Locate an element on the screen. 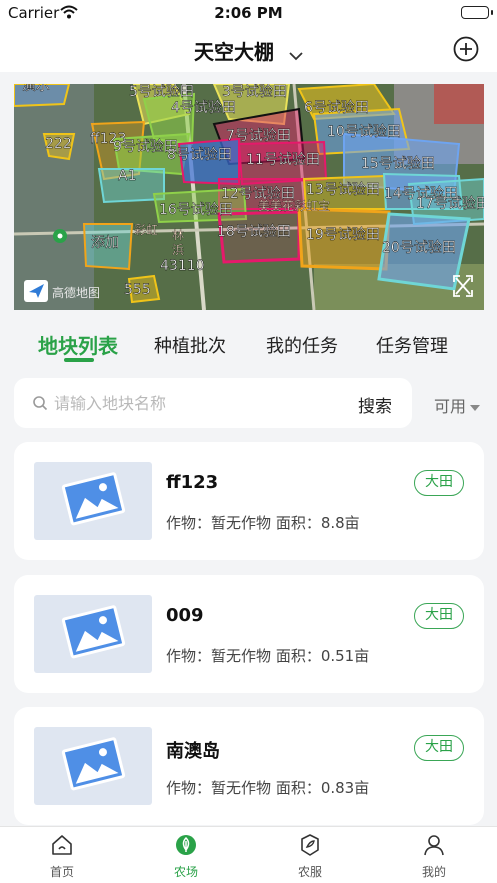 This screenshot has width=497, height=883. plot-meta: 作物：暂无作物 面积：0.51亩 is located at coordinates (267, 655).